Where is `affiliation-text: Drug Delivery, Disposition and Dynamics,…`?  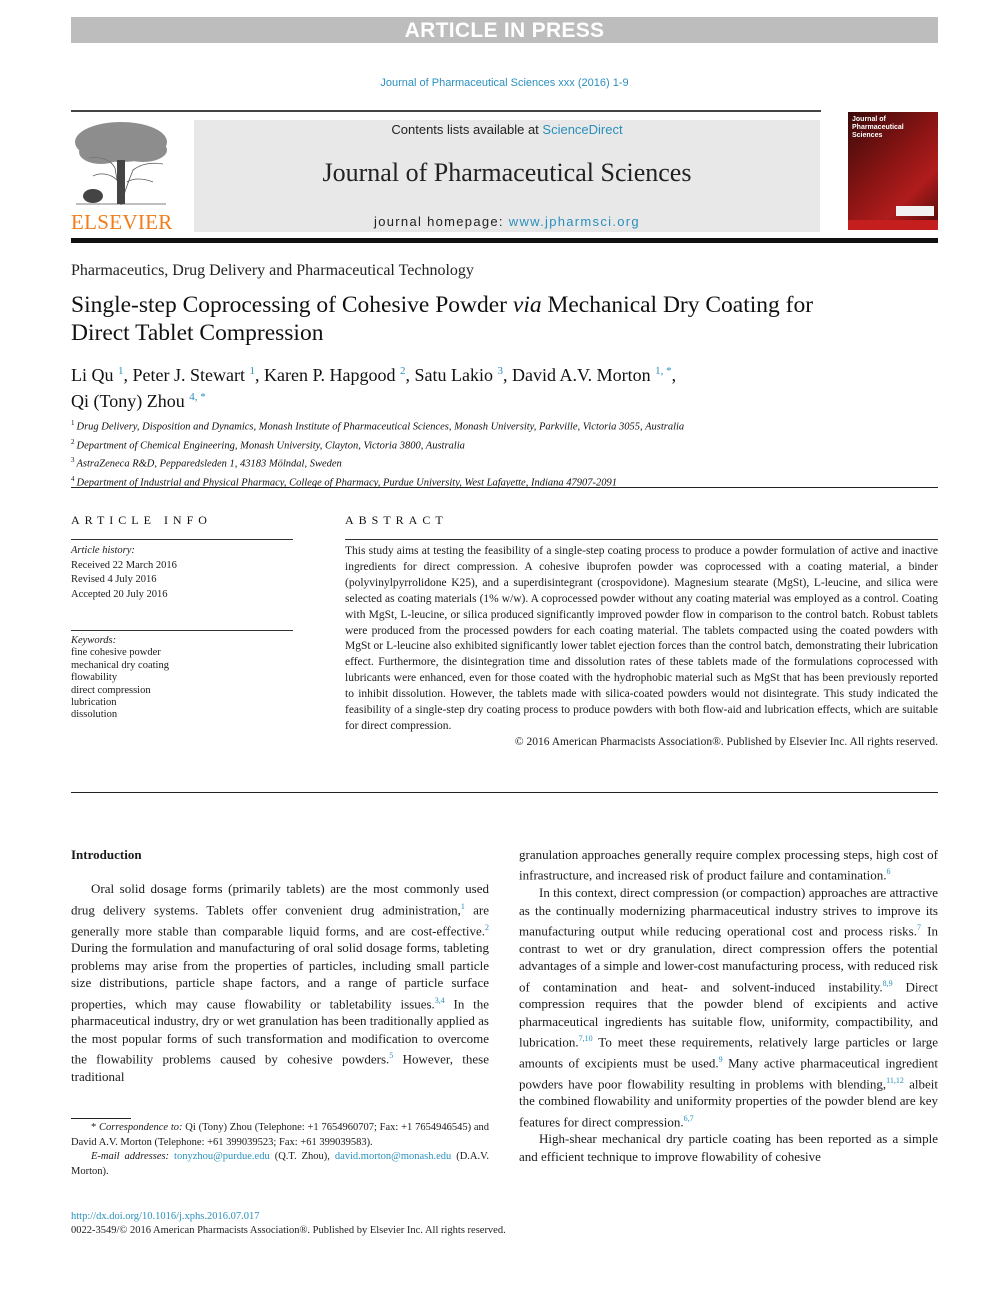
affiliation-text: Drug Delivery, Disposition and Dynamics,… is located at coordinates (380, 427).